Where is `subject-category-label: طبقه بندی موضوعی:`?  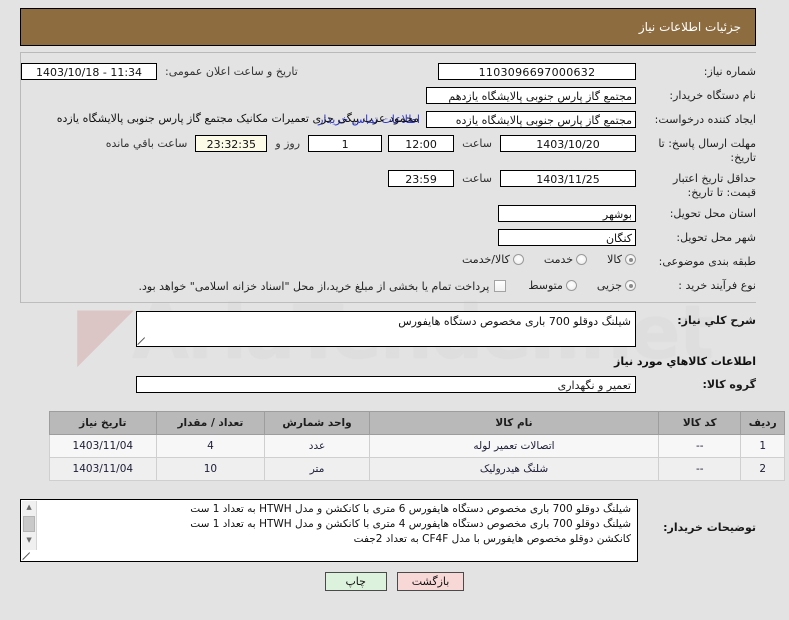 subject-category-label: طبقه بندی موضوعی: is located at coordinates (707, 261).